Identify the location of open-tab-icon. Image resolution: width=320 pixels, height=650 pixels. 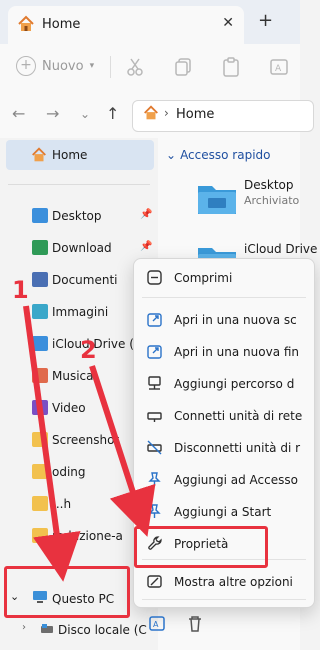
(154, 320).